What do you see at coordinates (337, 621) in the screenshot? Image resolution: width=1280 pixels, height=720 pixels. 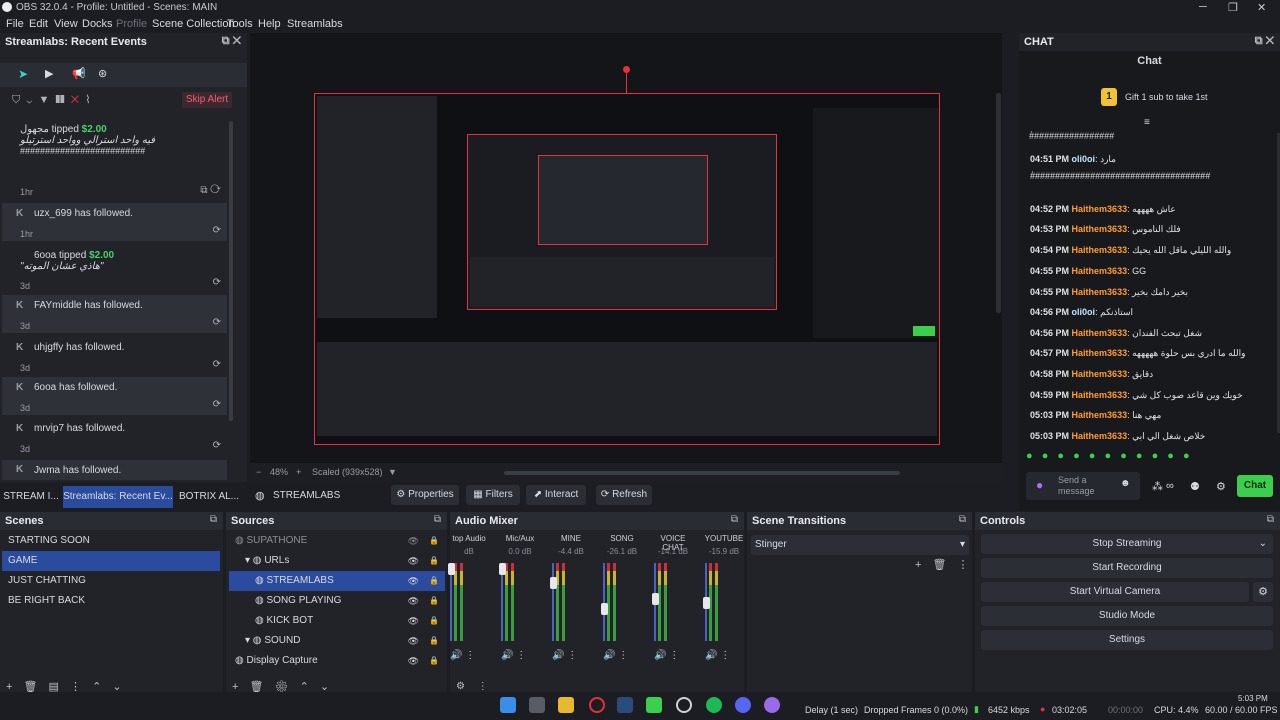 I see `source-item: ◍ KICK BOT 👁 🔒` at bounding box center [337, 621].